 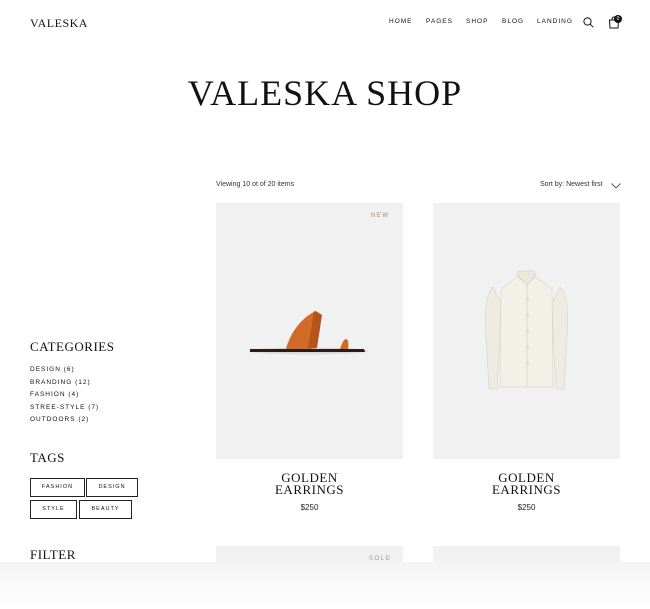 I want to click on product-image-blouse, so click(x=526, y=331).